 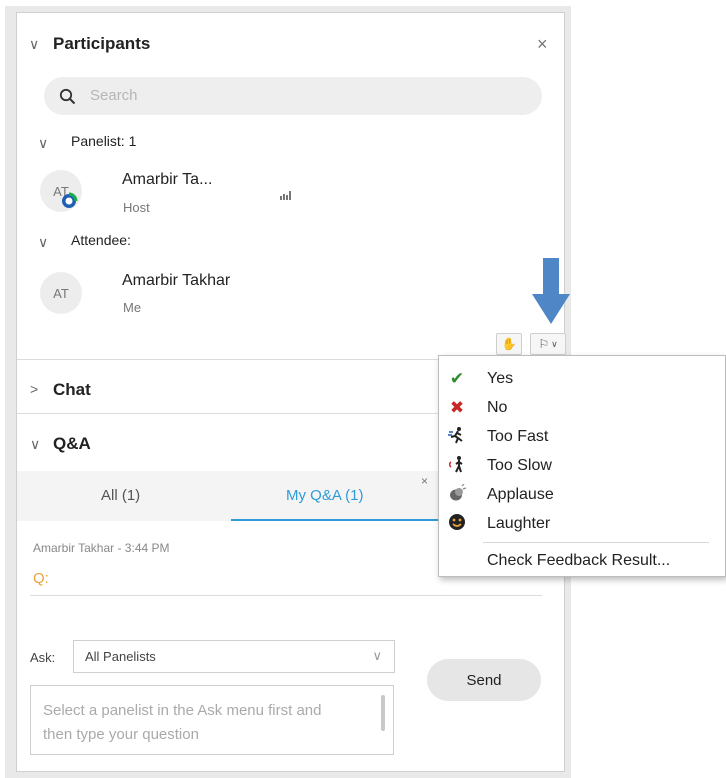 I want to click on running-person-icon, so click(x=457, y=437).